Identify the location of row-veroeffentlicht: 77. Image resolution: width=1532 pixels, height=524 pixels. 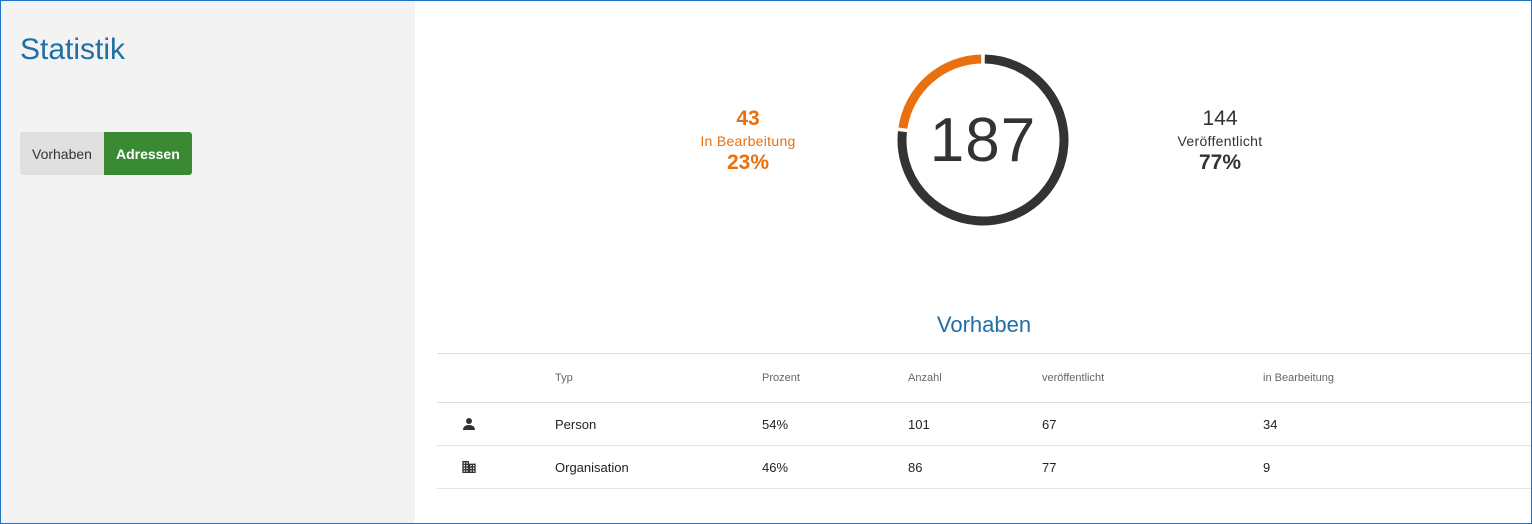
(1152, 467).